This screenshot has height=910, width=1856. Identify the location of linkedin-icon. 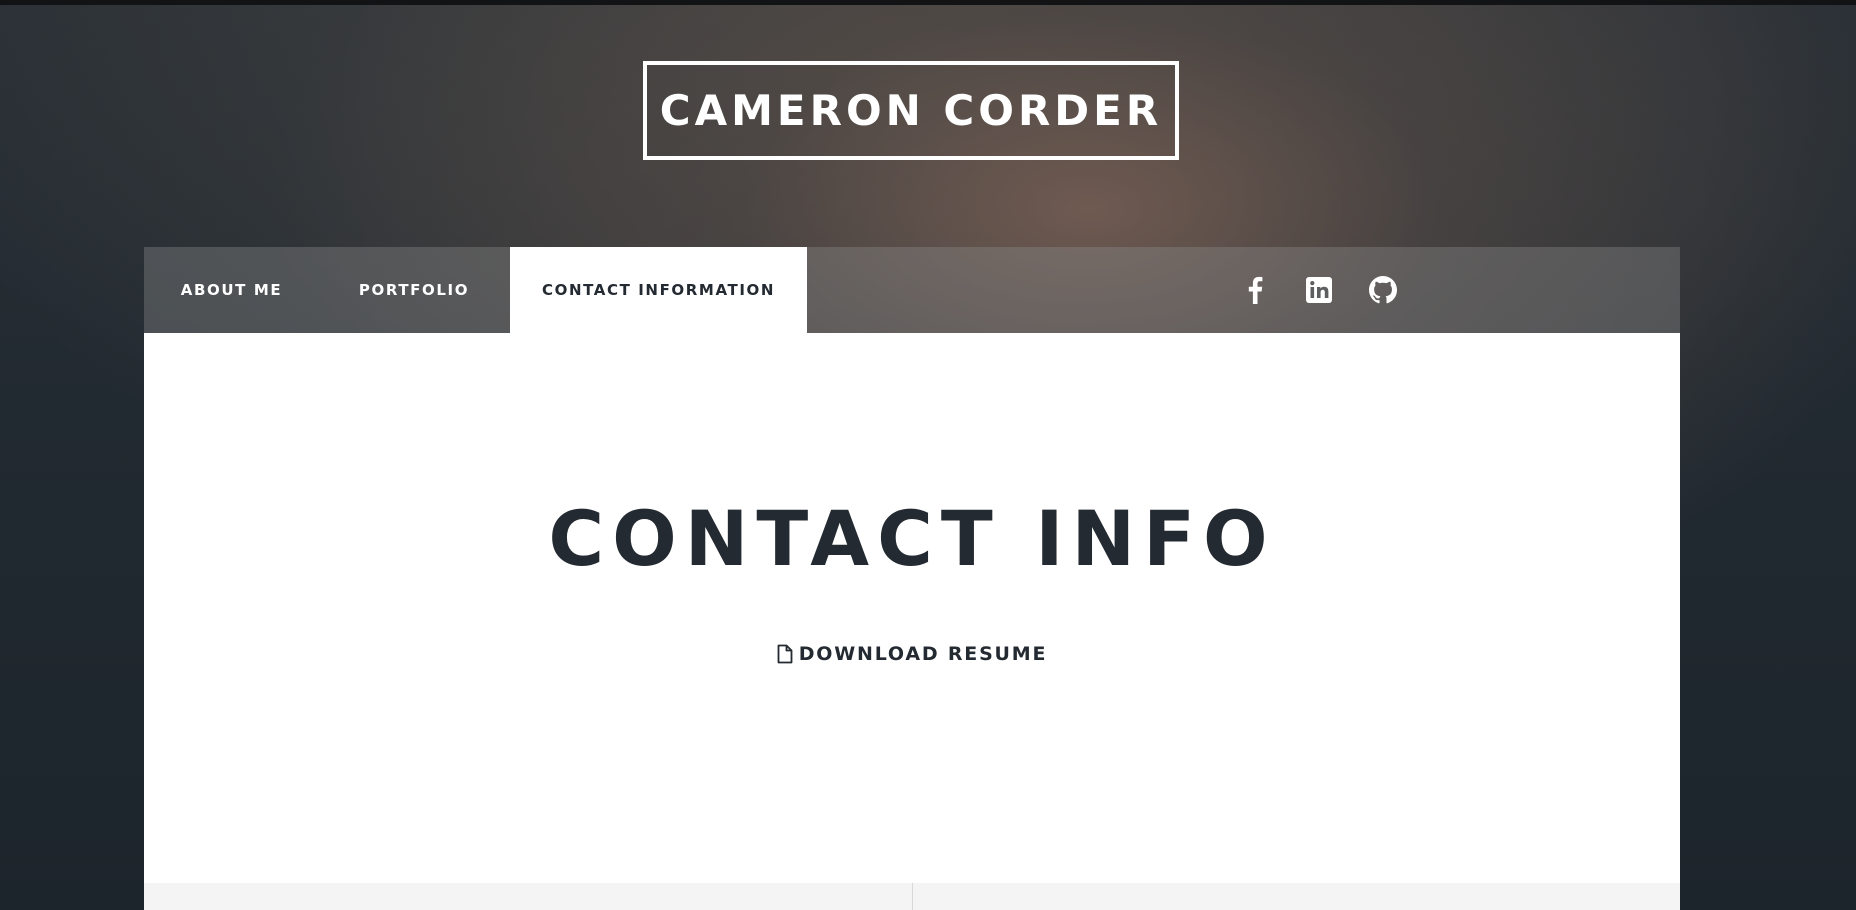
(1319, 290).